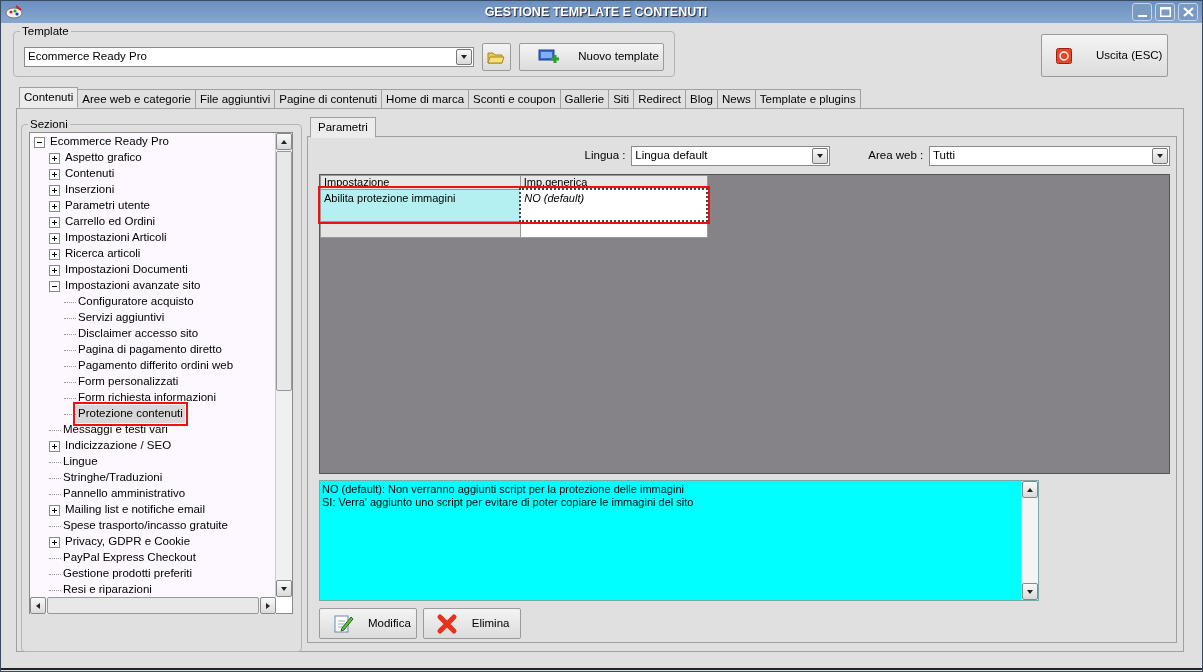 This screenshot has height=672, width=1203. What do you see at coordinates (249, 57) in the screenshot?
I see `template-dropdown: Ecommerce Ready Pro` at bounding box center [249, 57].